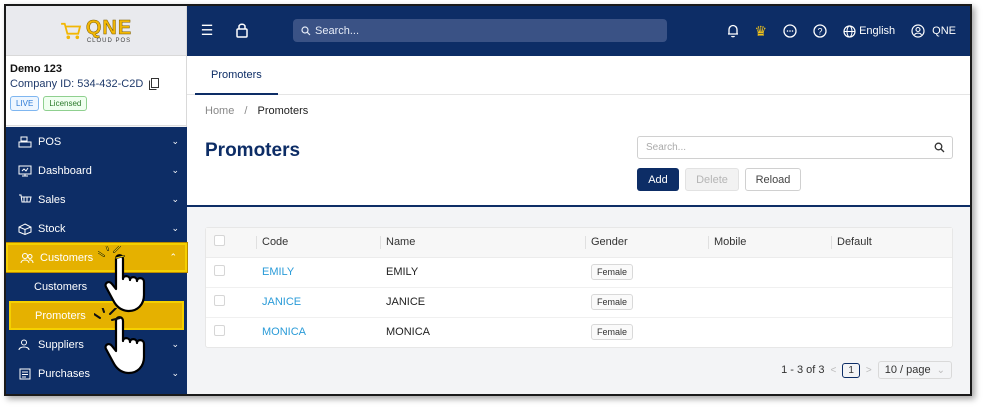  Describe the element at coordinates (833, 370) in the screenshot. I see `prev-page-icon: <` at that location.